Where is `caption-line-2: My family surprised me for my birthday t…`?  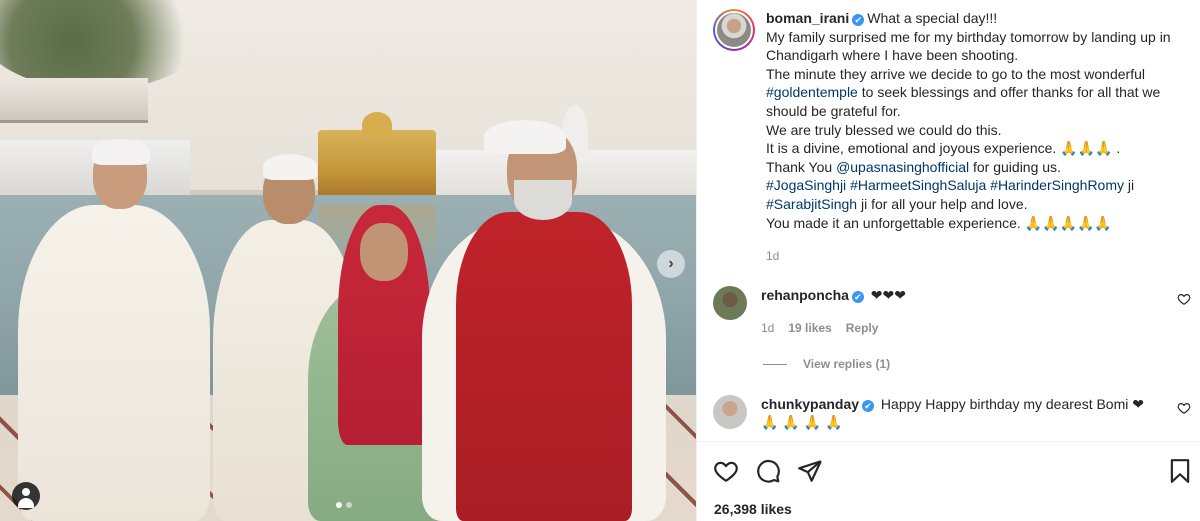
caption-line-2: My family surprised me for my birthday t… is located at coordinates (968, 46).